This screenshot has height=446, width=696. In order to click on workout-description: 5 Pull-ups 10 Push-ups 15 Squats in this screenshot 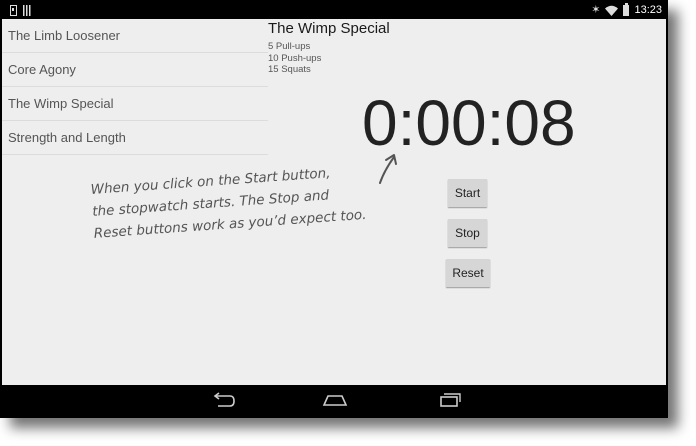, I will do `click(294, 58)`.